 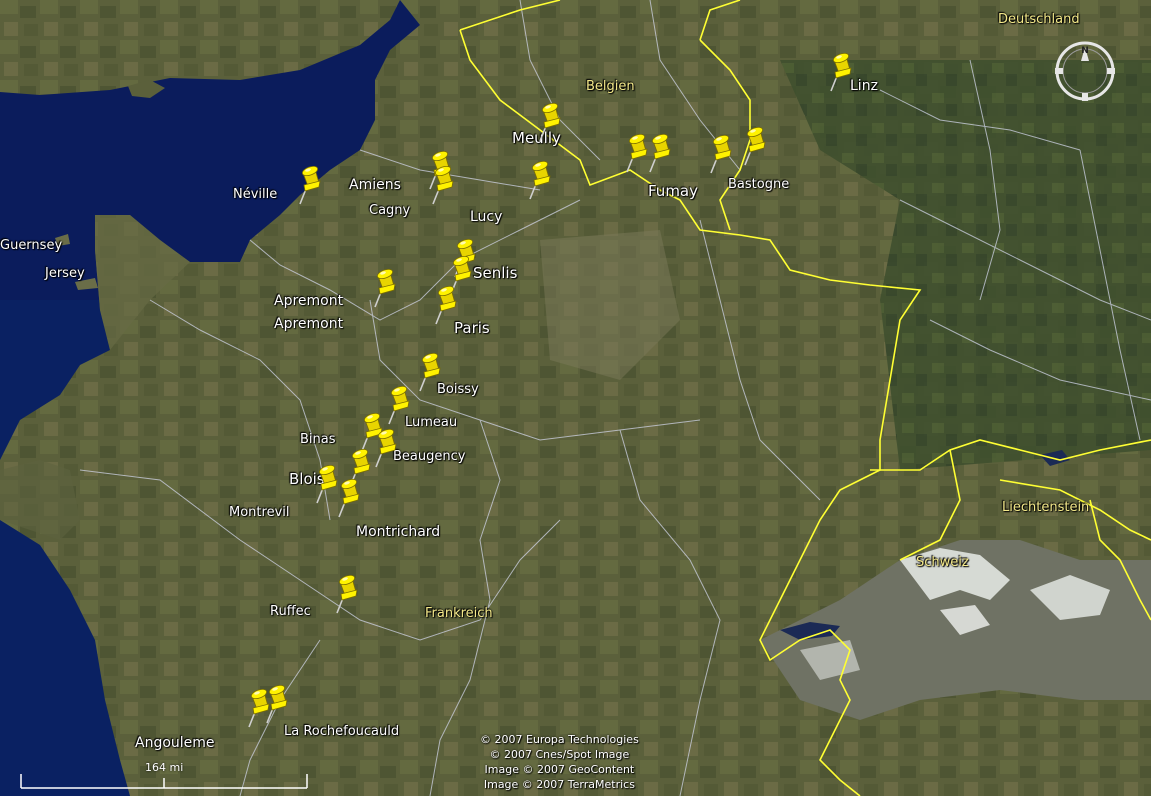 I want to click on place-label-guernsey: Guernsey, so click(x=31, y=245).